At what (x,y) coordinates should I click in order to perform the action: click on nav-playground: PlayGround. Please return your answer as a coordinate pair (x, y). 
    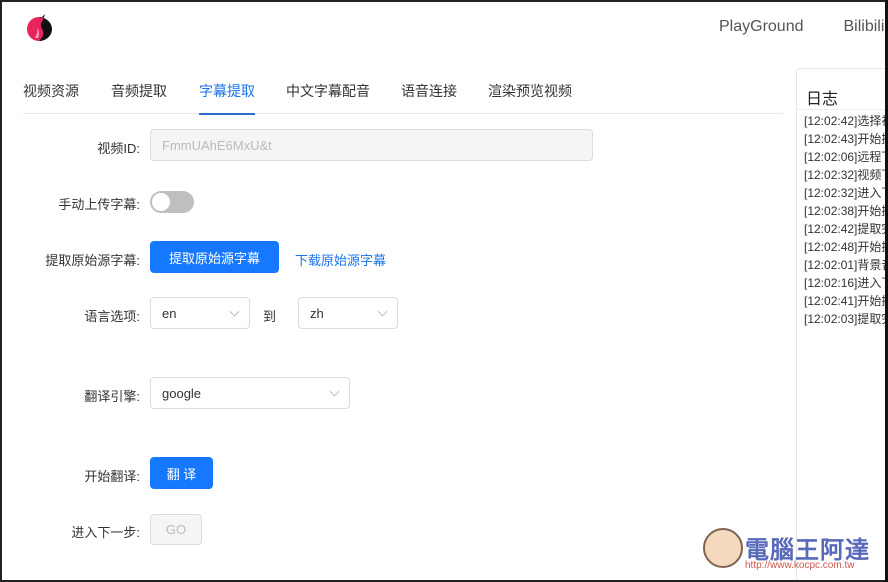
    Looking at the image, I should click on (761, 27).